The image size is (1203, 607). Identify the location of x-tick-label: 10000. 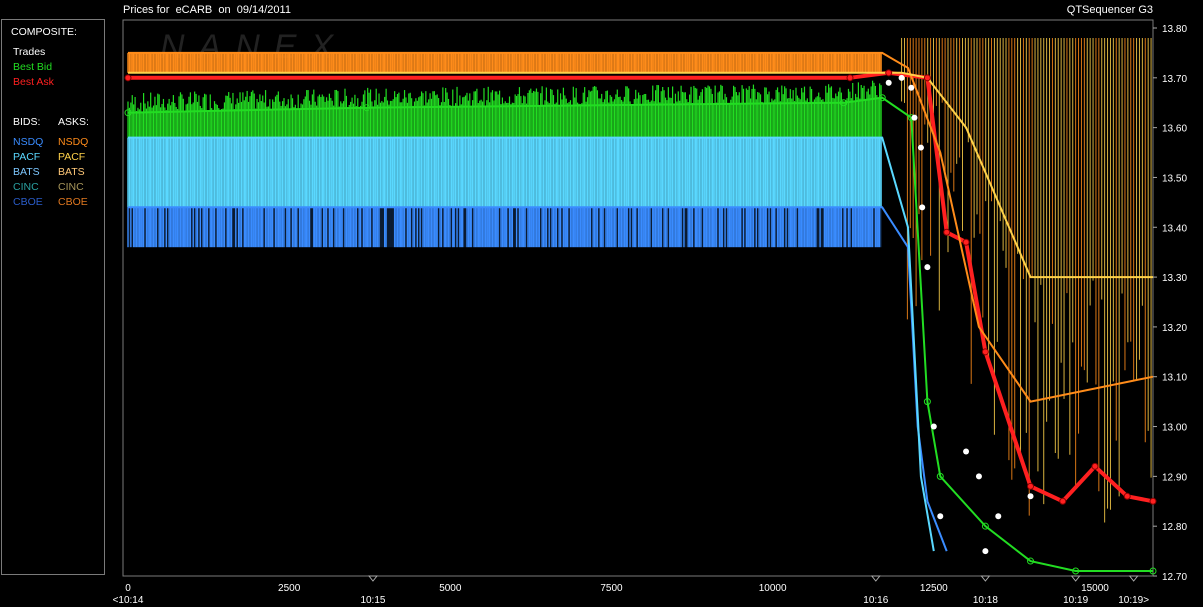
(773, 588).